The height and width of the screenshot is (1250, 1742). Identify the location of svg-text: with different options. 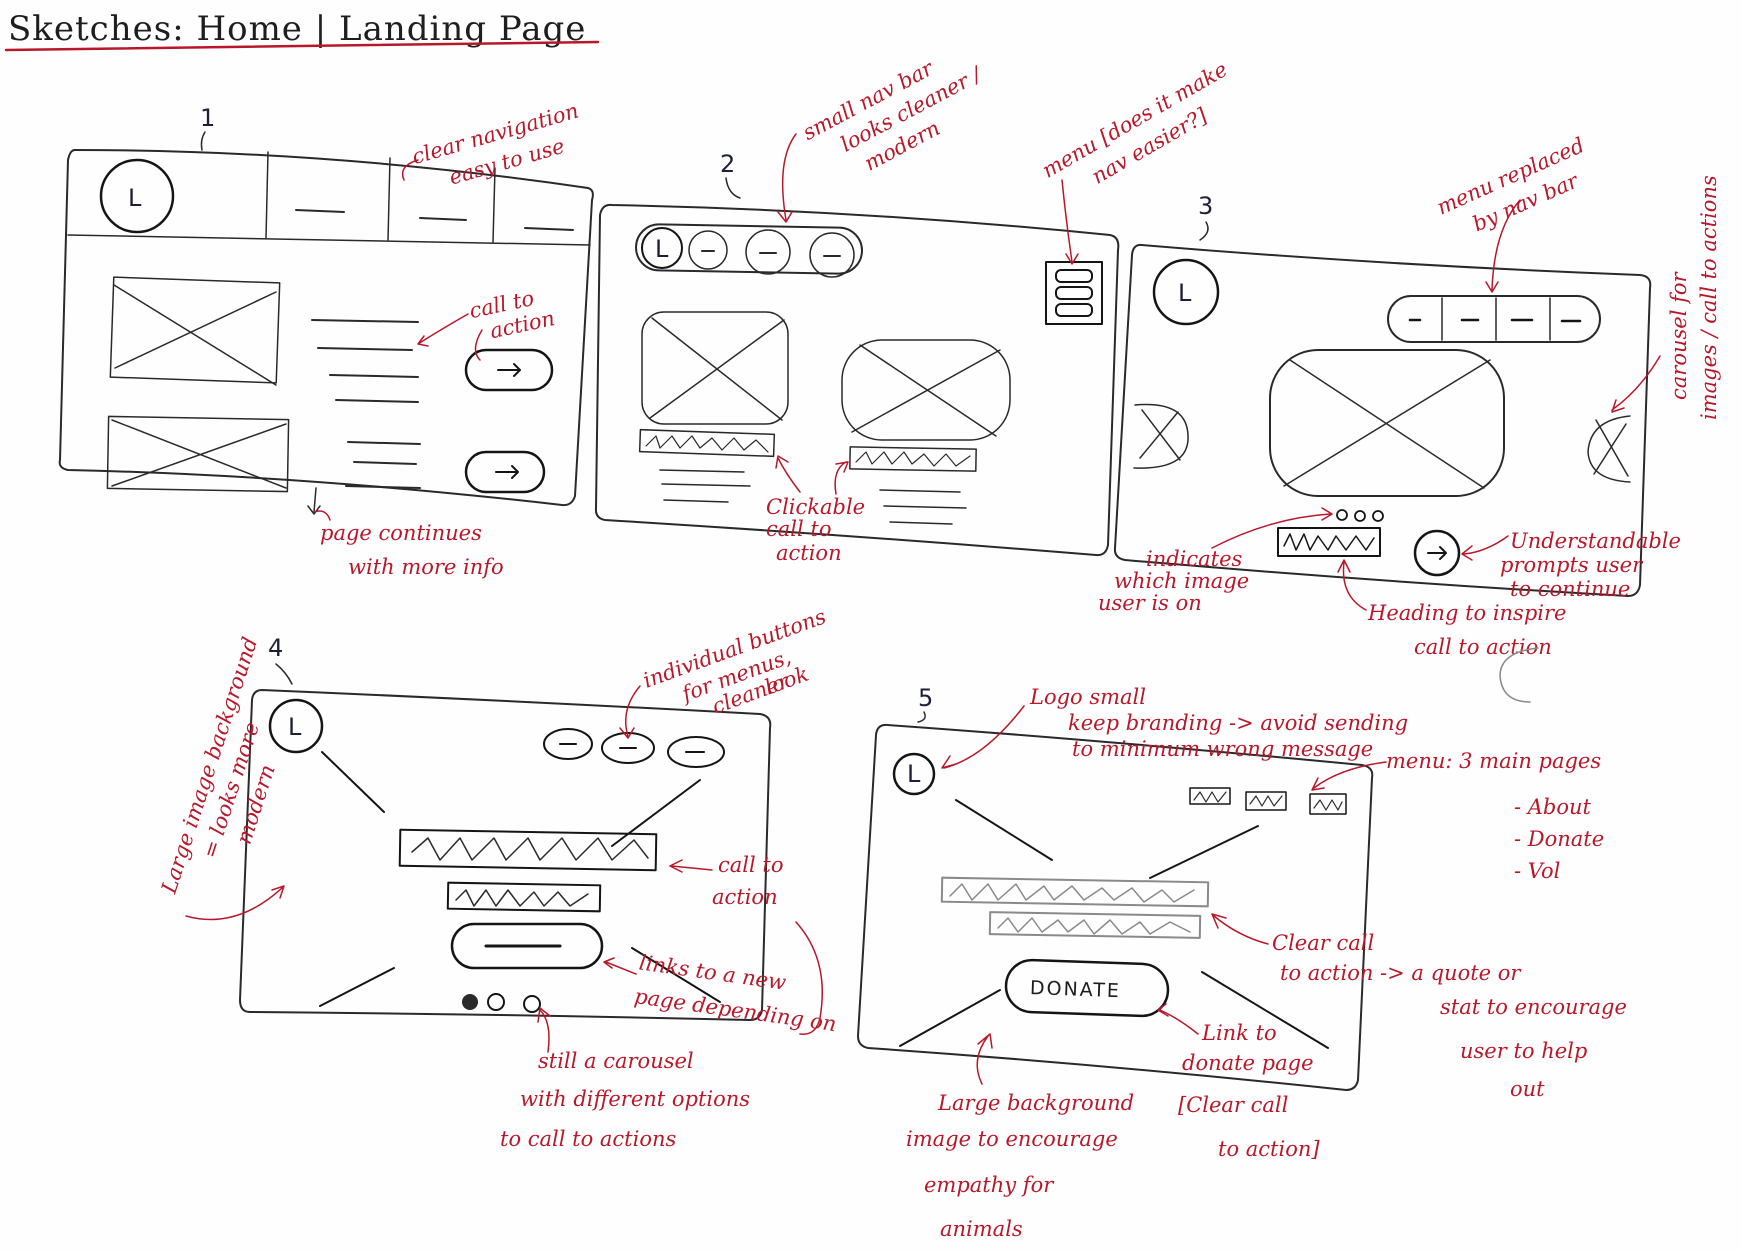
(635, 1099).